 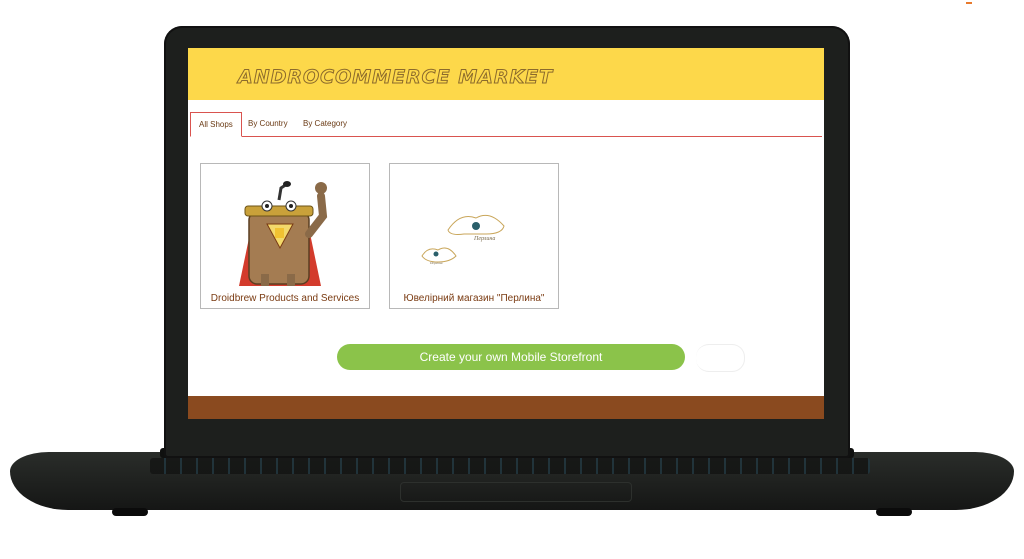 I want to click on corner-mark, so click(x=969, y=3).